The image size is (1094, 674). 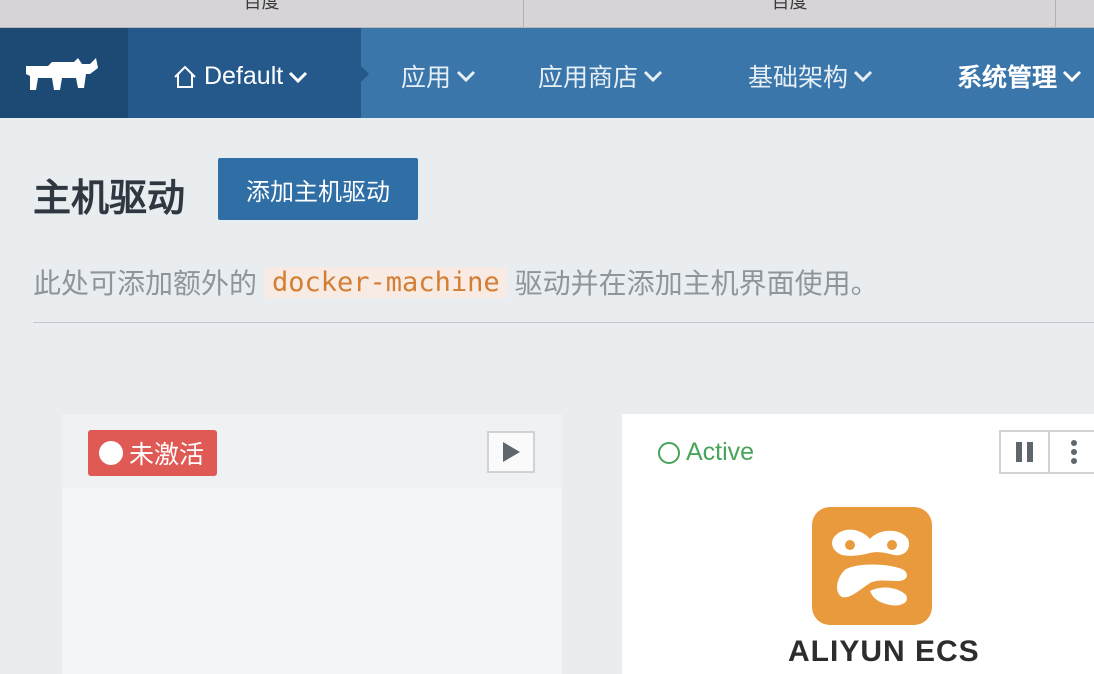 I want to click on status-active: Active, so click(x=706, y=452).